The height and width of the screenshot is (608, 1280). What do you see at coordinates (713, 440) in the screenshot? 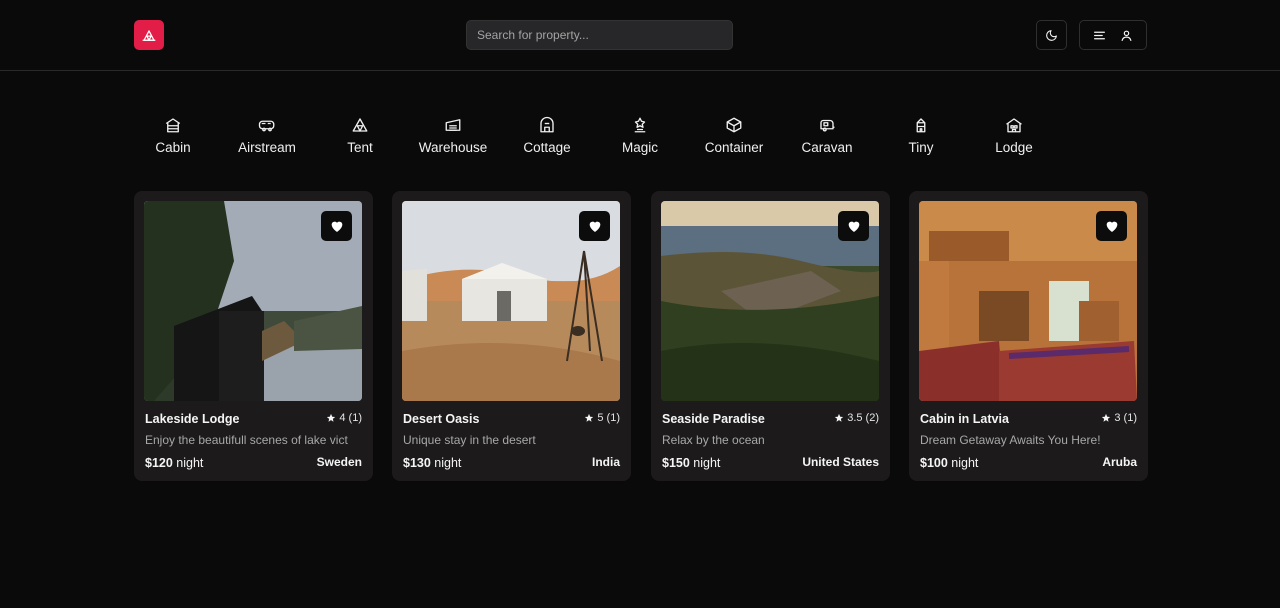
I see `listing-description: Relax by the ocean` at bounding box center [713, 440].